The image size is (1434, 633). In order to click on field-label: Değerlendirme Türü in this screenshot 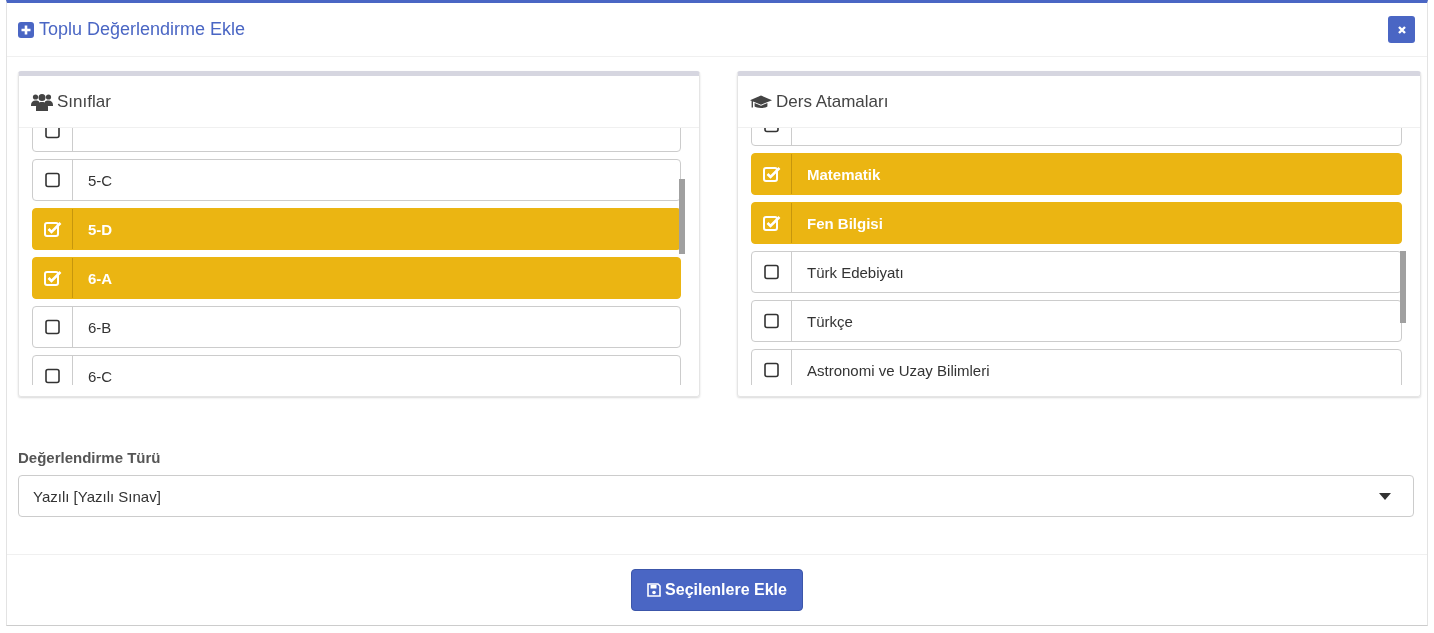, I will do `click(90, 457)`.